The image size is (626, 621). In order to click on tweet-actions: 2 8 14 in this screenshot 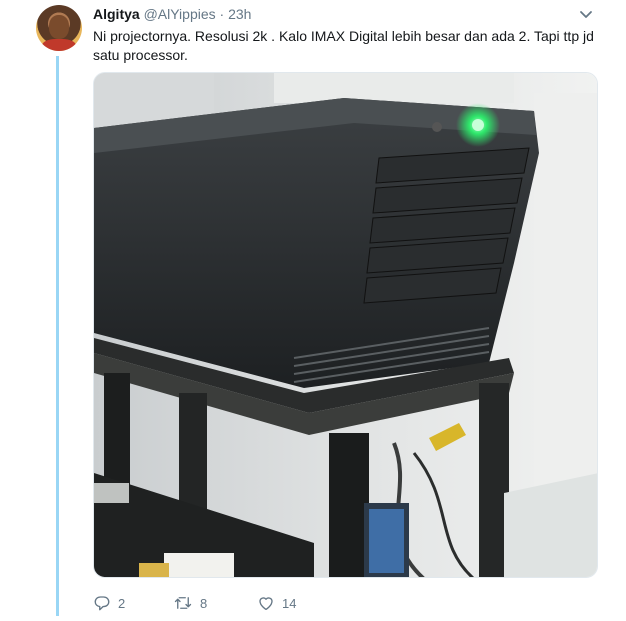, I will do `click(215, 603)`.